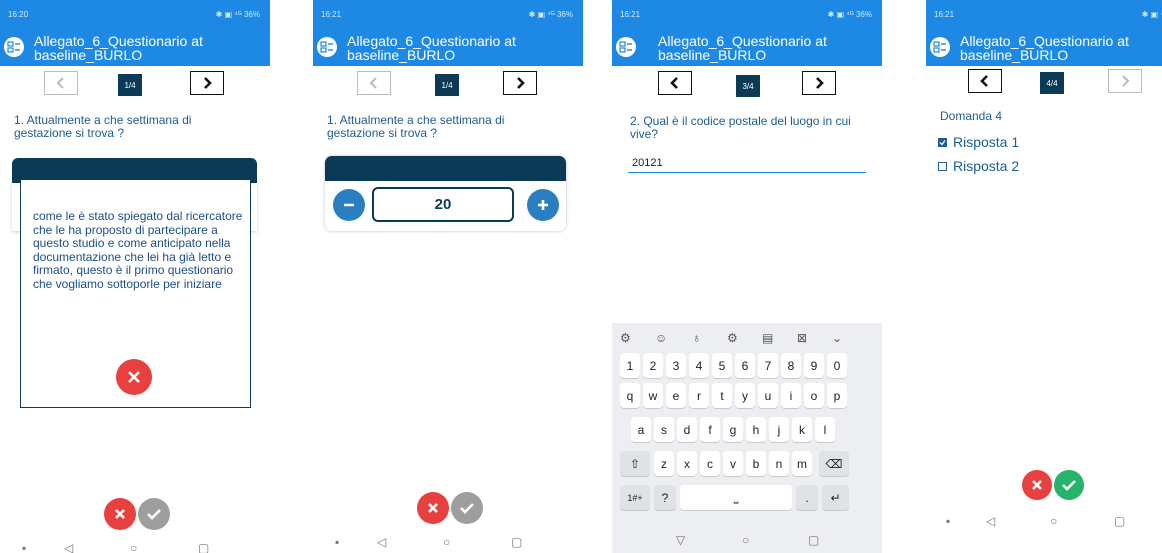 The image size is (1162, 553). What do you see at coordinates (837, 338) in the screenshot?
I see `chevron-down-icon: ⌄` at bounding box center [837, 338].